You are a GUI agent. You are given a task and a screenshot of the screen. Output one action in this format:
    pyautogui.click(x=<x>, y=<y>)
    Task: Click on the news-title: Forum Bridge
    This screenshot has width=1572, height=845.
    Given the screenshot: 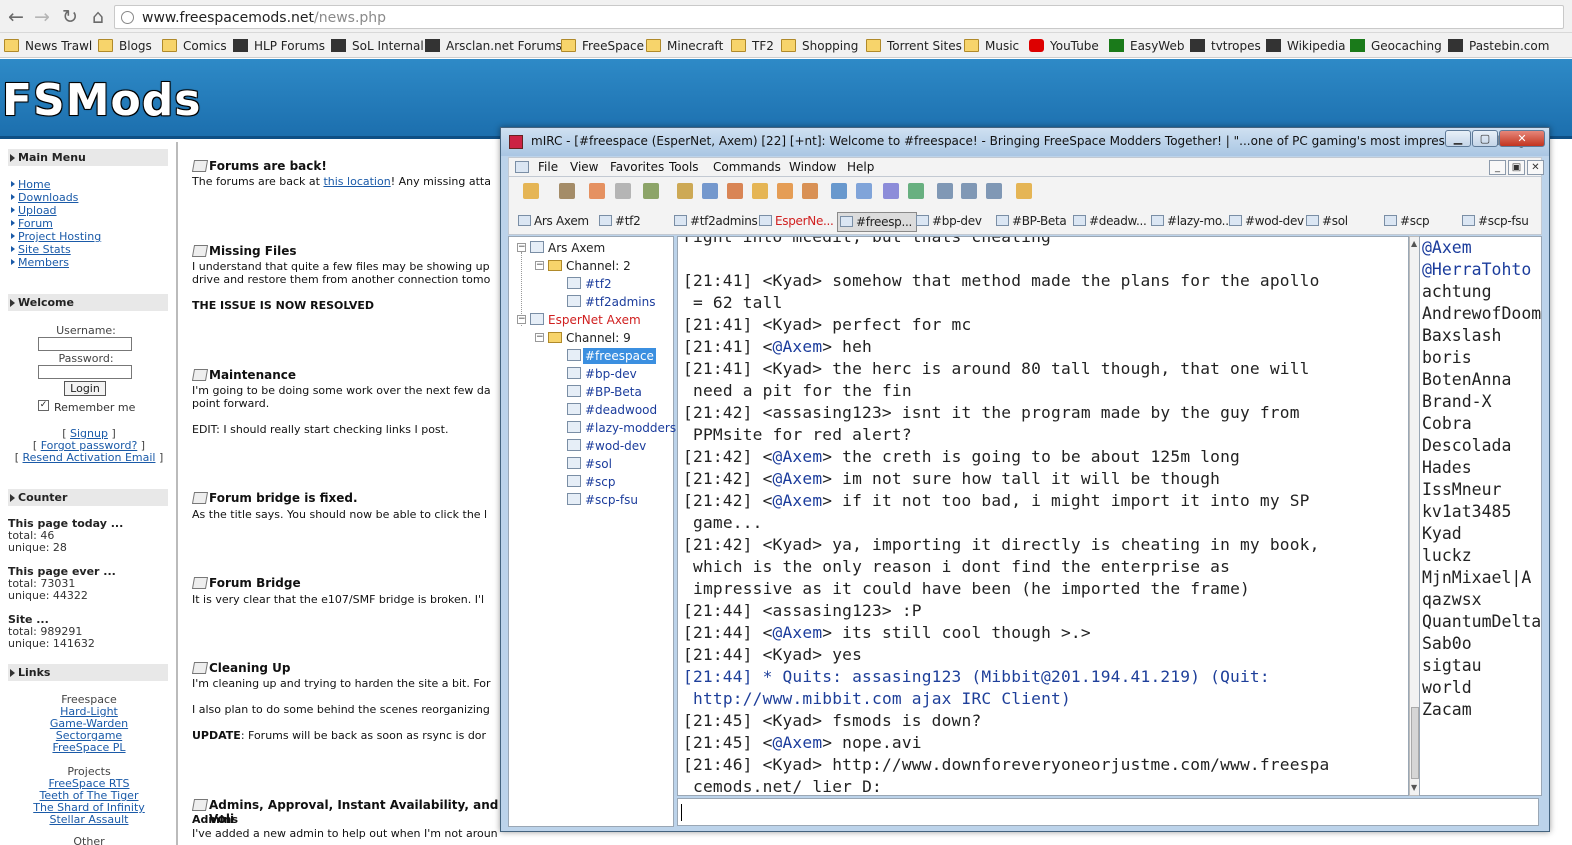 What is the action you would take?
    pyautogui.click(x=255, y=583)
    